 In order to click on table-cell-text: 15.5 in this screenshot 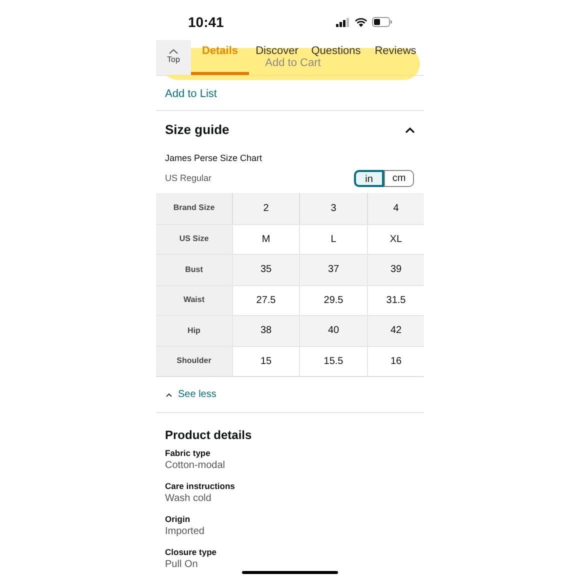, I will do `click(334, 361)`.